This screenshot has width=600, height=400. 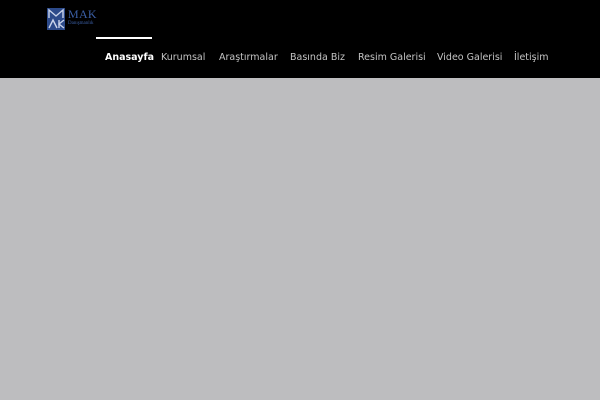 What do you see at coordinates (317, 58) in the screenshot?
I see `nav-item-basinda-biz: Basında Biz` at bounding box center [317, 58].